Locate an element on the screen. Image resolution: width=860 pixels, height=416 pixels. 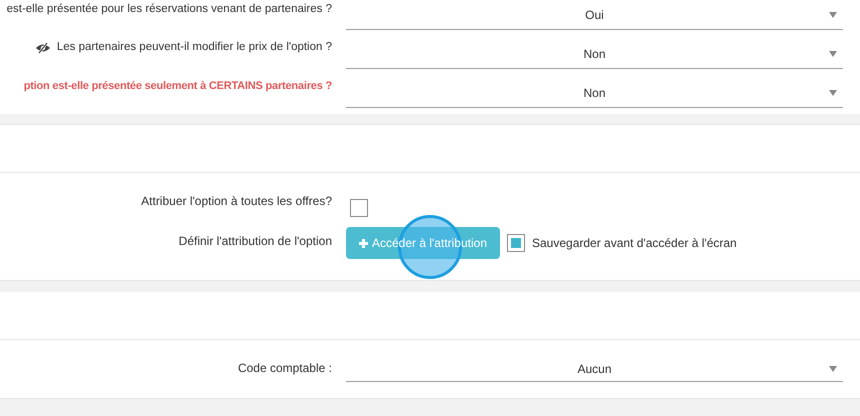
dropdown-field: Aucun is located at coordinates (594, 369).